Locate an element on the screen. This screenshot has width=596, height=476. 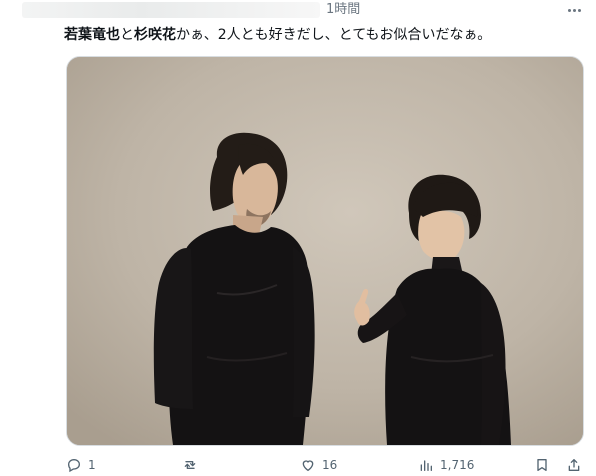
retweet-button is located at coordinates (190, 465).